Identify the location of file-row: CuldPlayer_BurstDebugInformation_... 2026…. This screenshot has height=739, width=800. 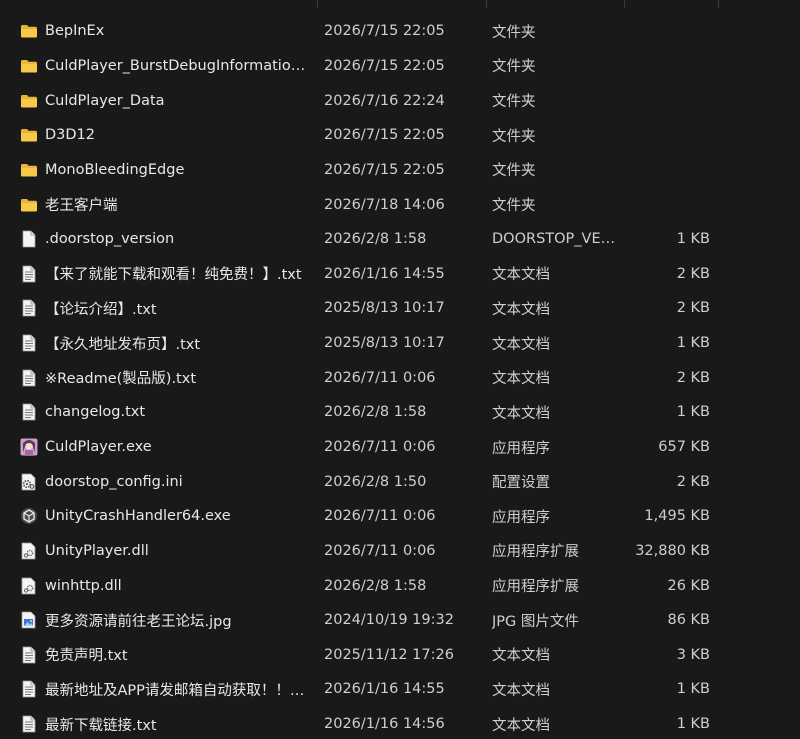
(400, 66).